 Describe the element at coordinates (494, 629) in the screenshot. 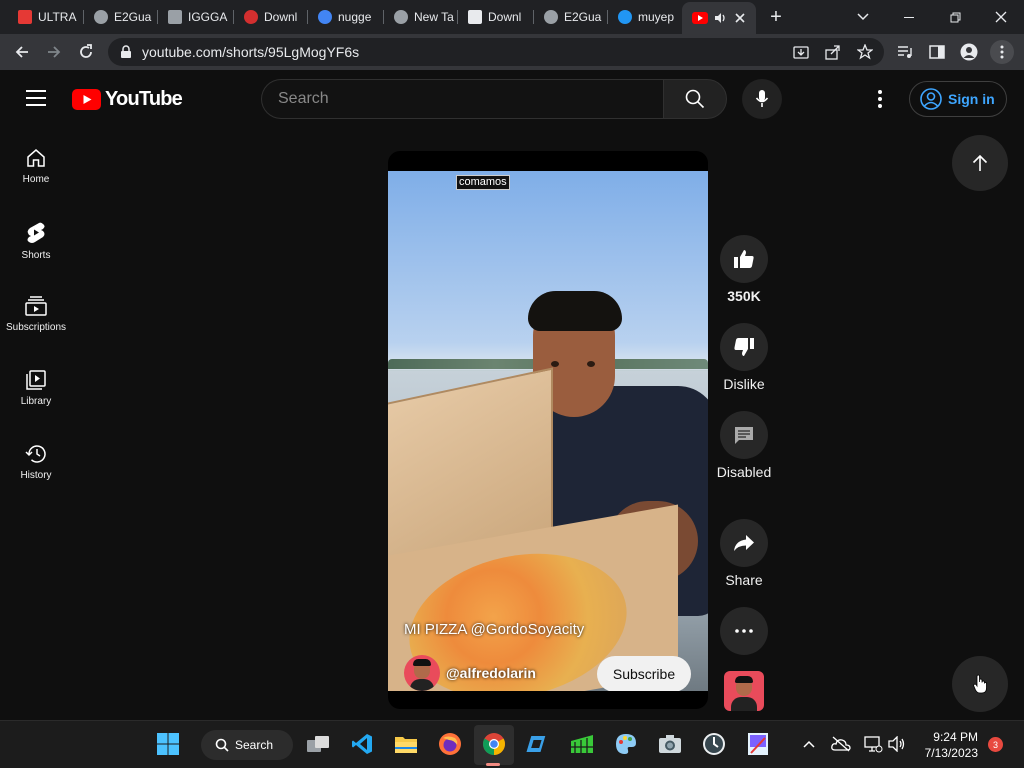

I see `short-title: MI PIZZA @GordoSoyacity` at that location.